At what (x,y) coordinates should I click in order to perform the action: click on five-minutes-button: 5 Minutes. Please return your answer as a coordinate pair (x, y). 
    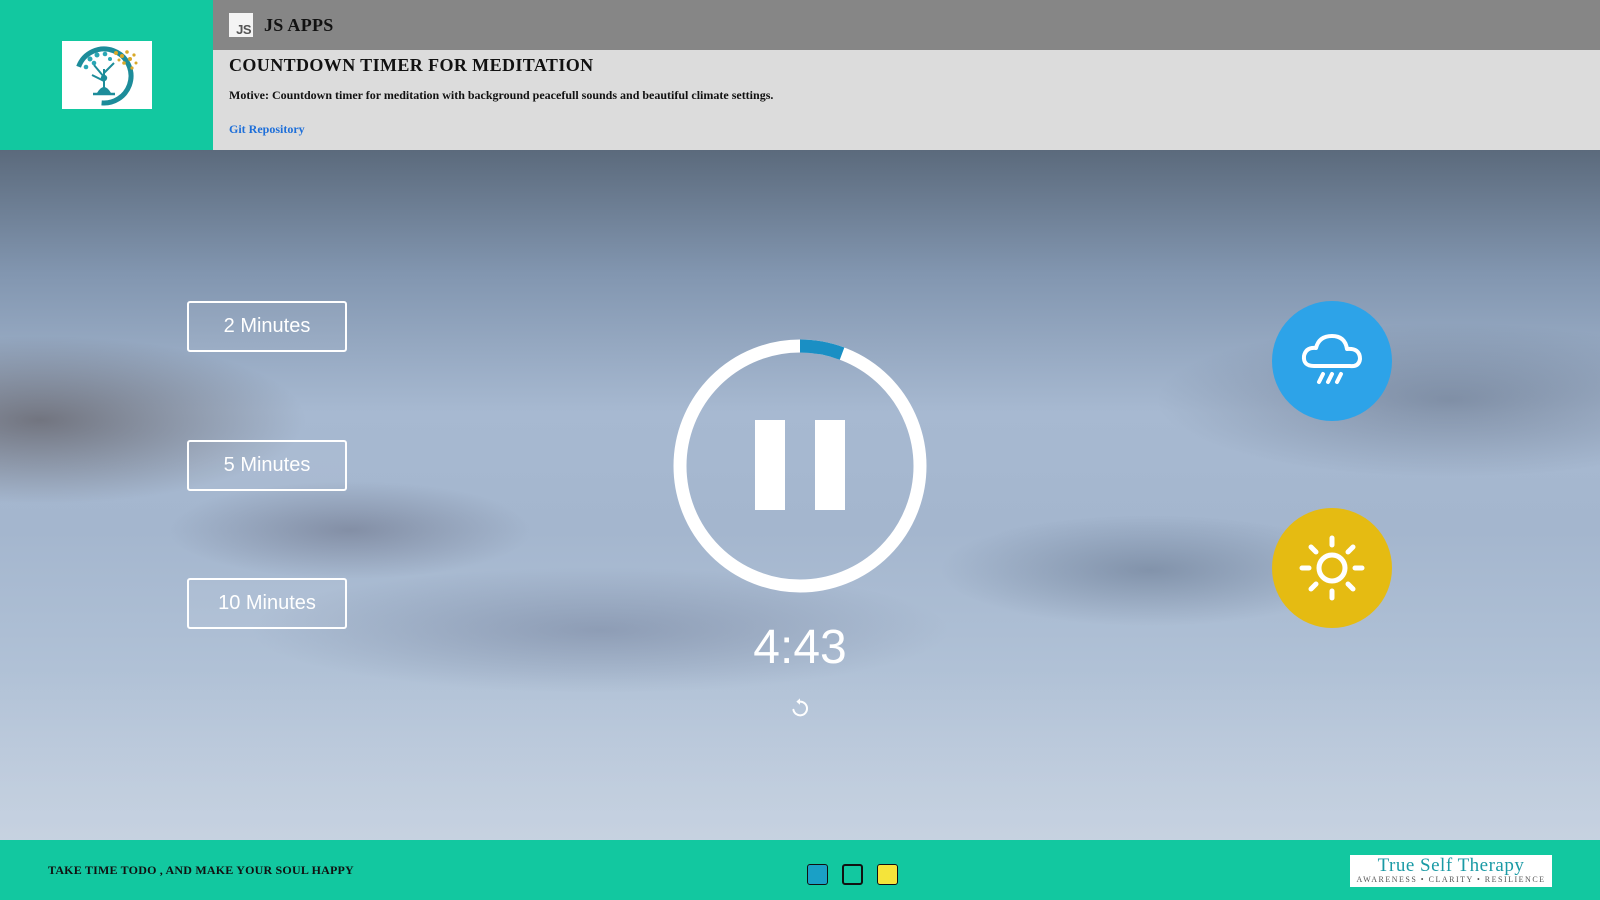
    Looking at the image, I should click on (267, 465).